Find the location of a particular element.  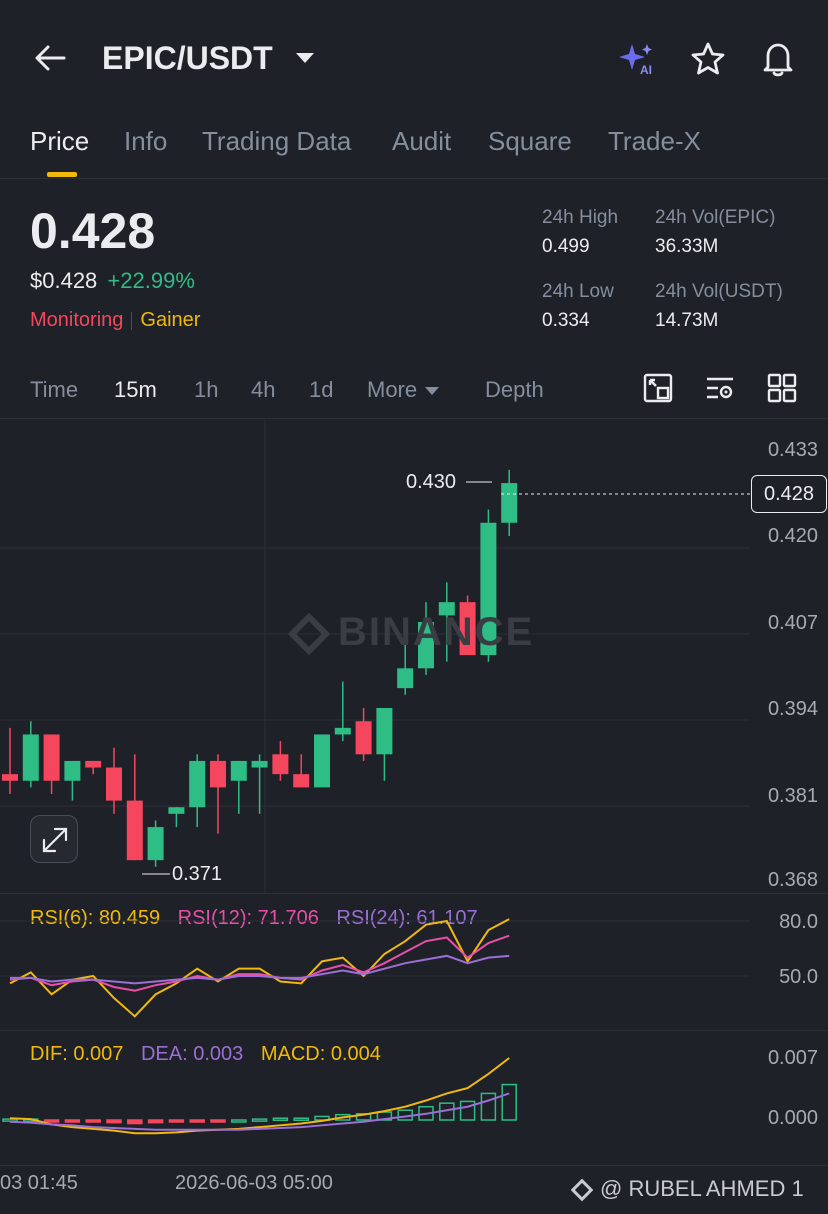

expand-icon is located at coordinates (55, 840).